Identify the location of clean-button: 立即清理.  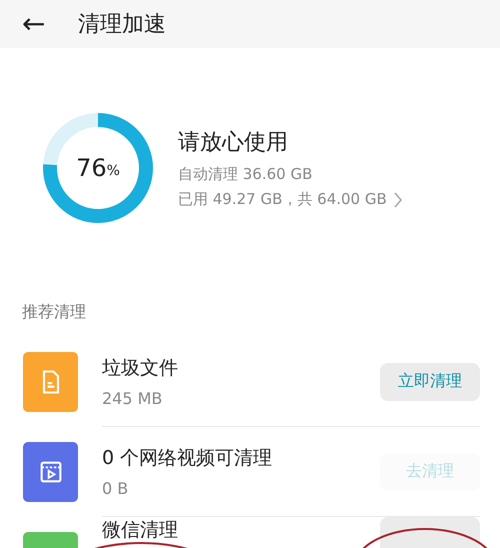
(430, 381).